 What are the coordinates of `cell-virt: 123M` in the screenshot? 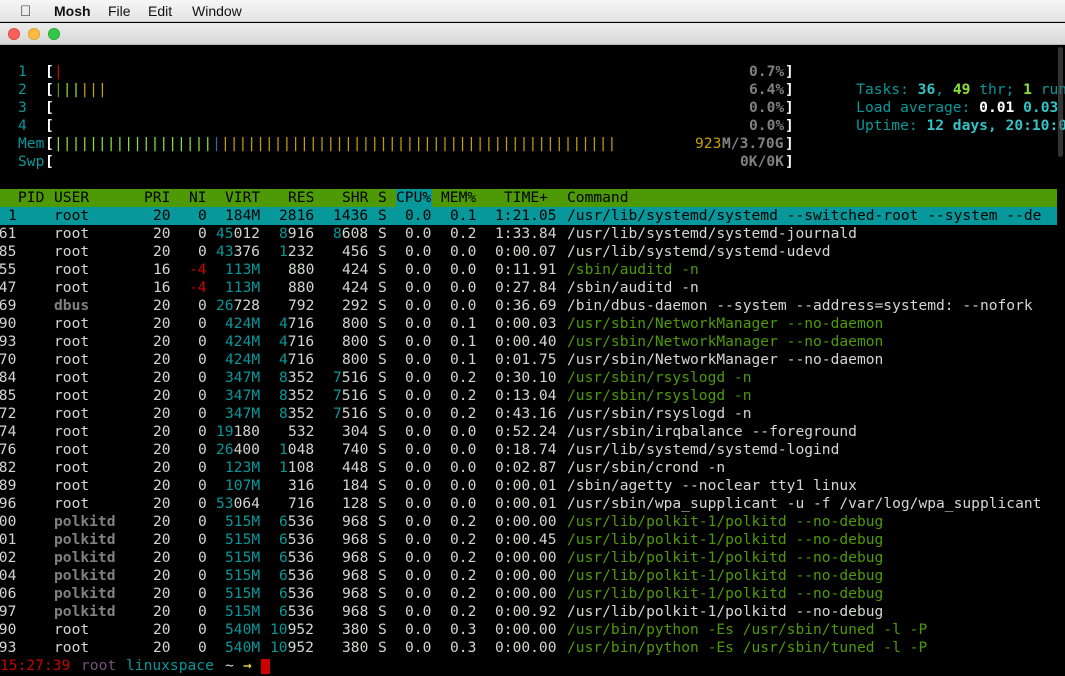 It's located at (243, 467).